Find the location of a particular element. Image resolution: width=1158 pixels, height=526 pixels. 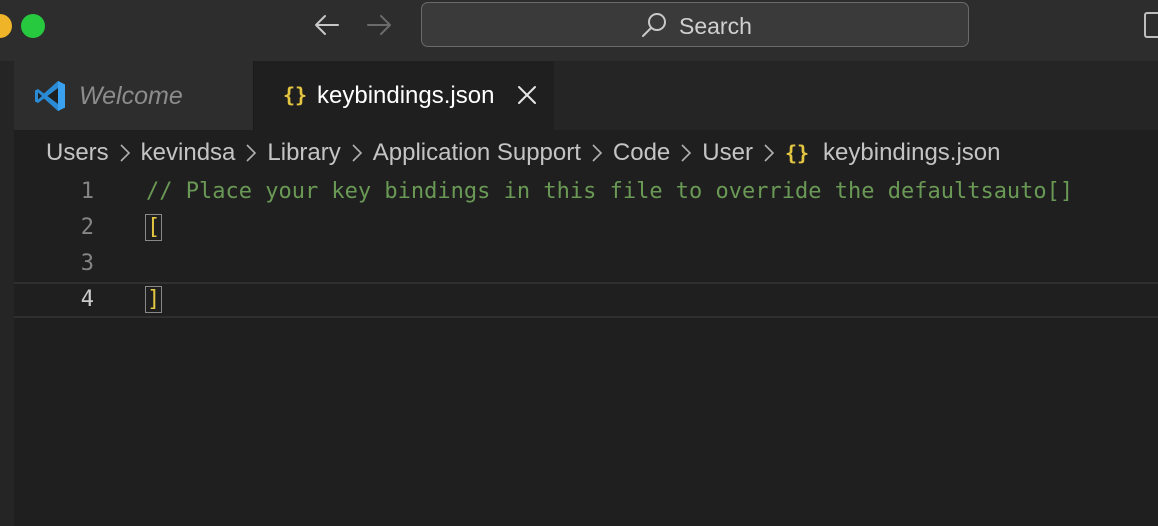

code-text: ] is located at coordinates (153, 300).